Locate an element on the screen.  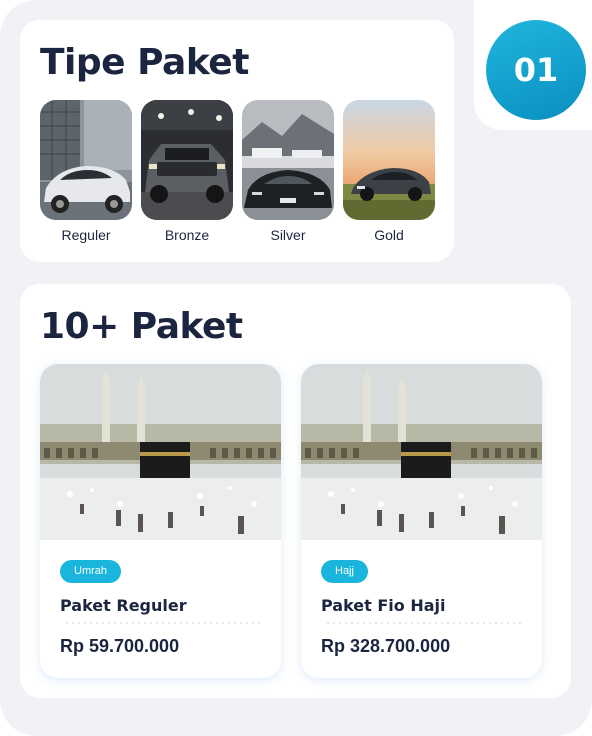
package-category-badge: Hajj is located at coordinates (344, 571).